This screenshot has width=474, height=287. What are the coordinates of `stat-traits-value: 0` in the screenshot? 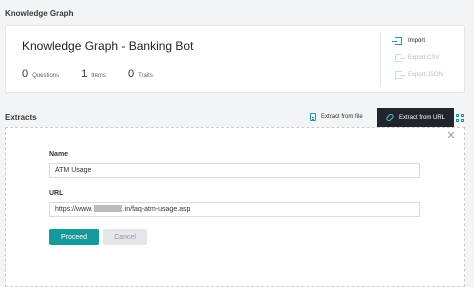 It's located at (131, 74).